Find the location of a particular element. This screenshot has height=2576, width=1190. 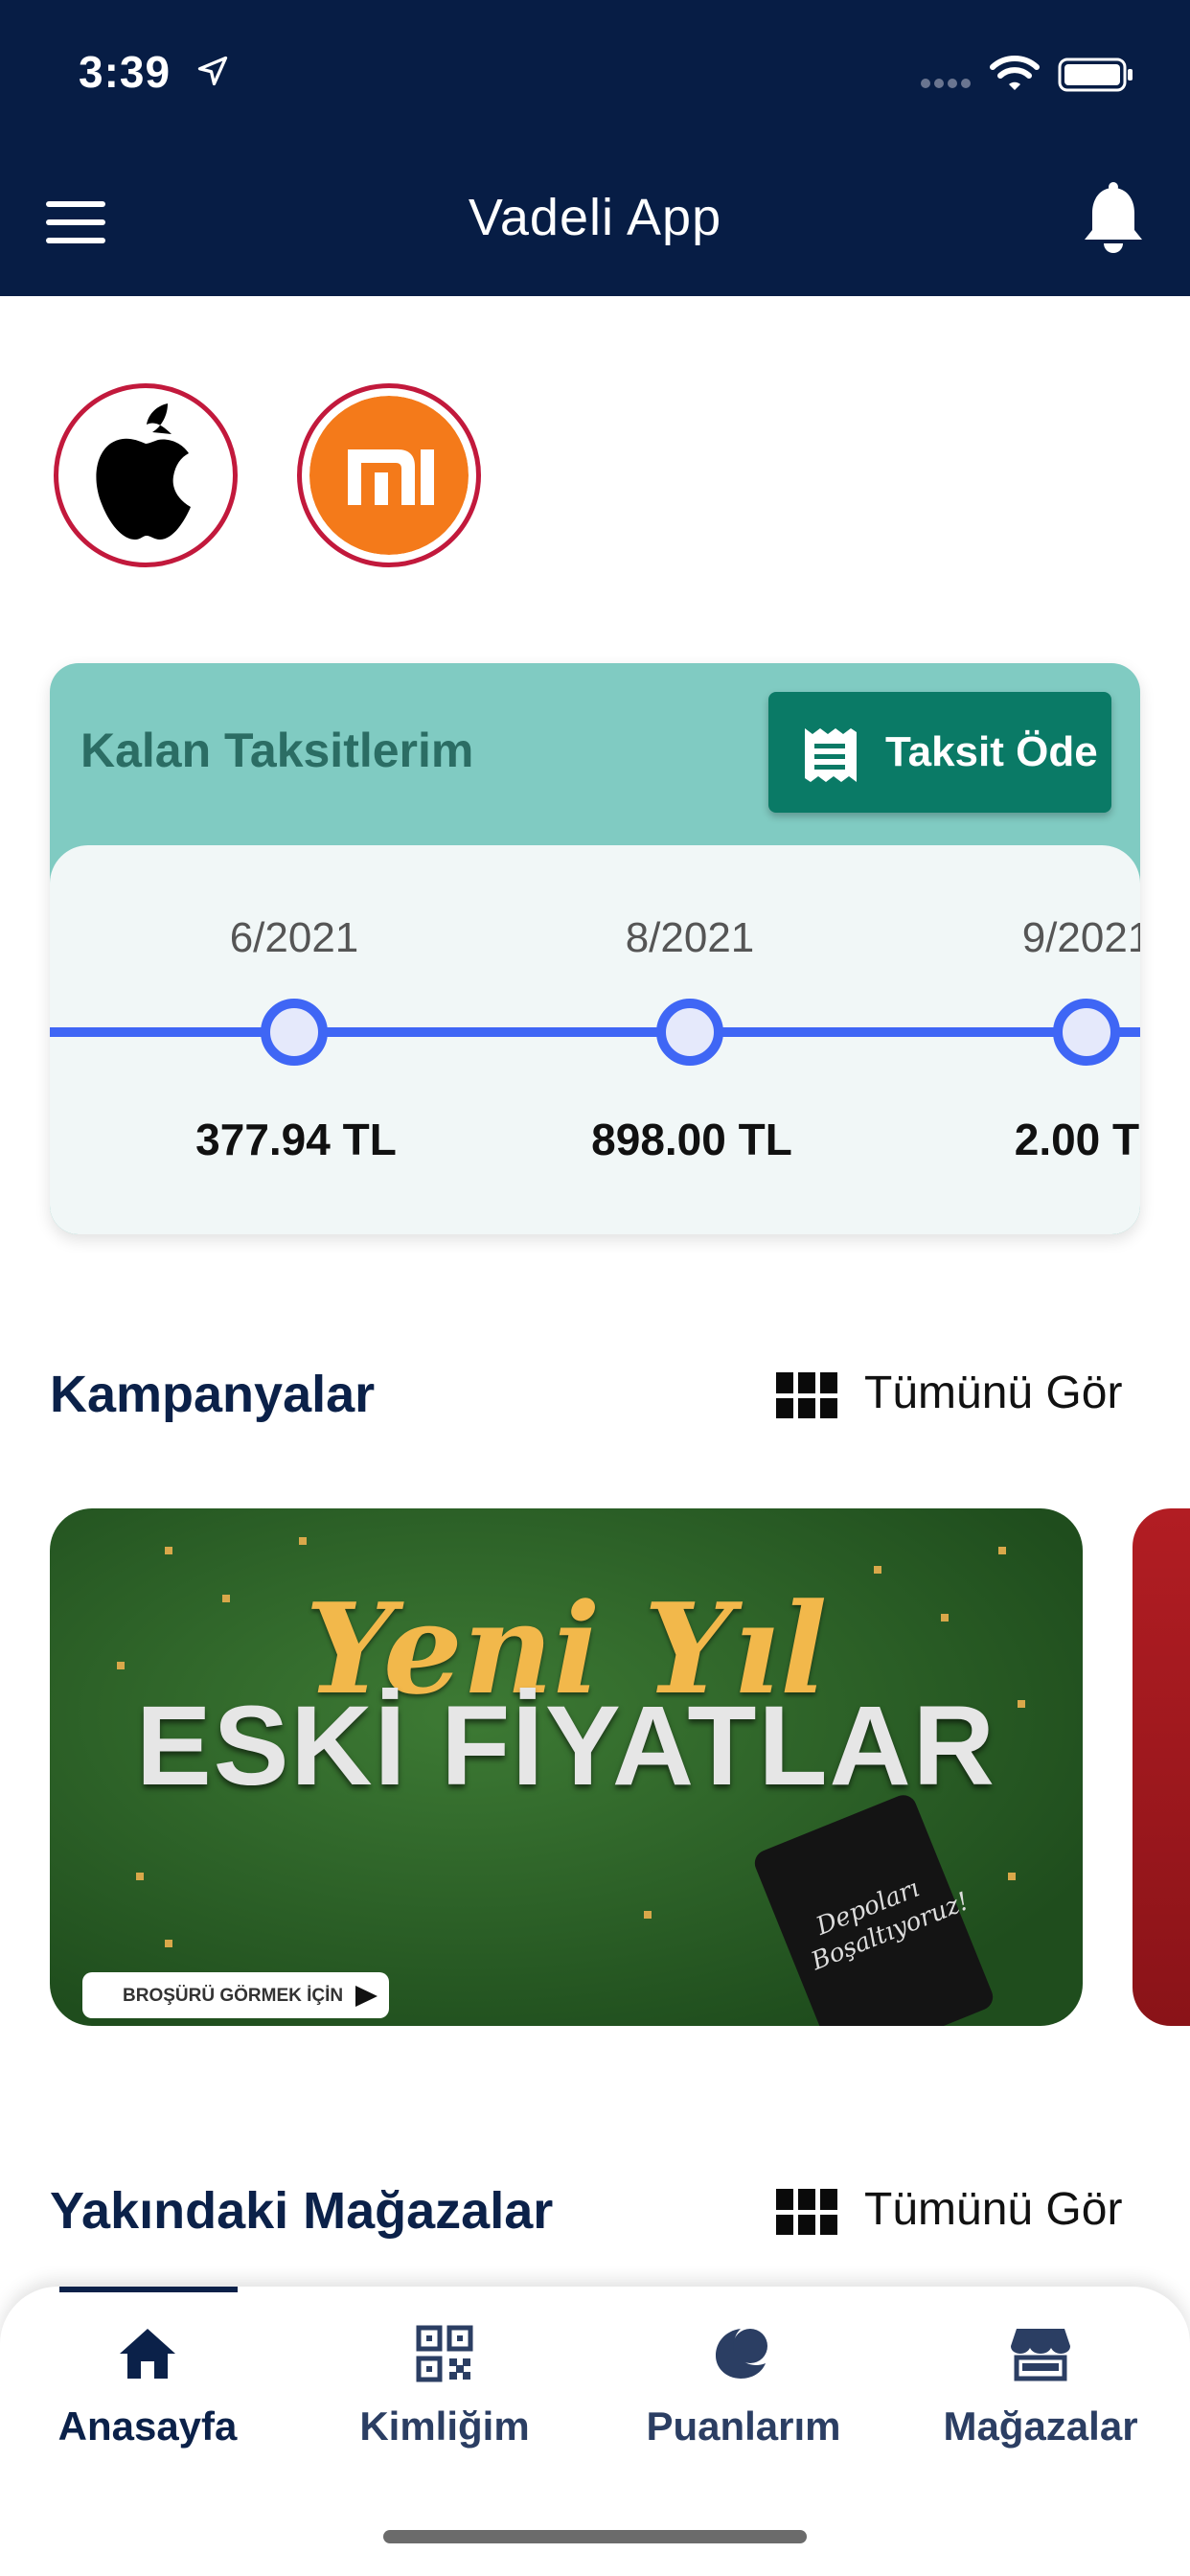

app-header: Vadeli App is located at coordinates (595, 220).